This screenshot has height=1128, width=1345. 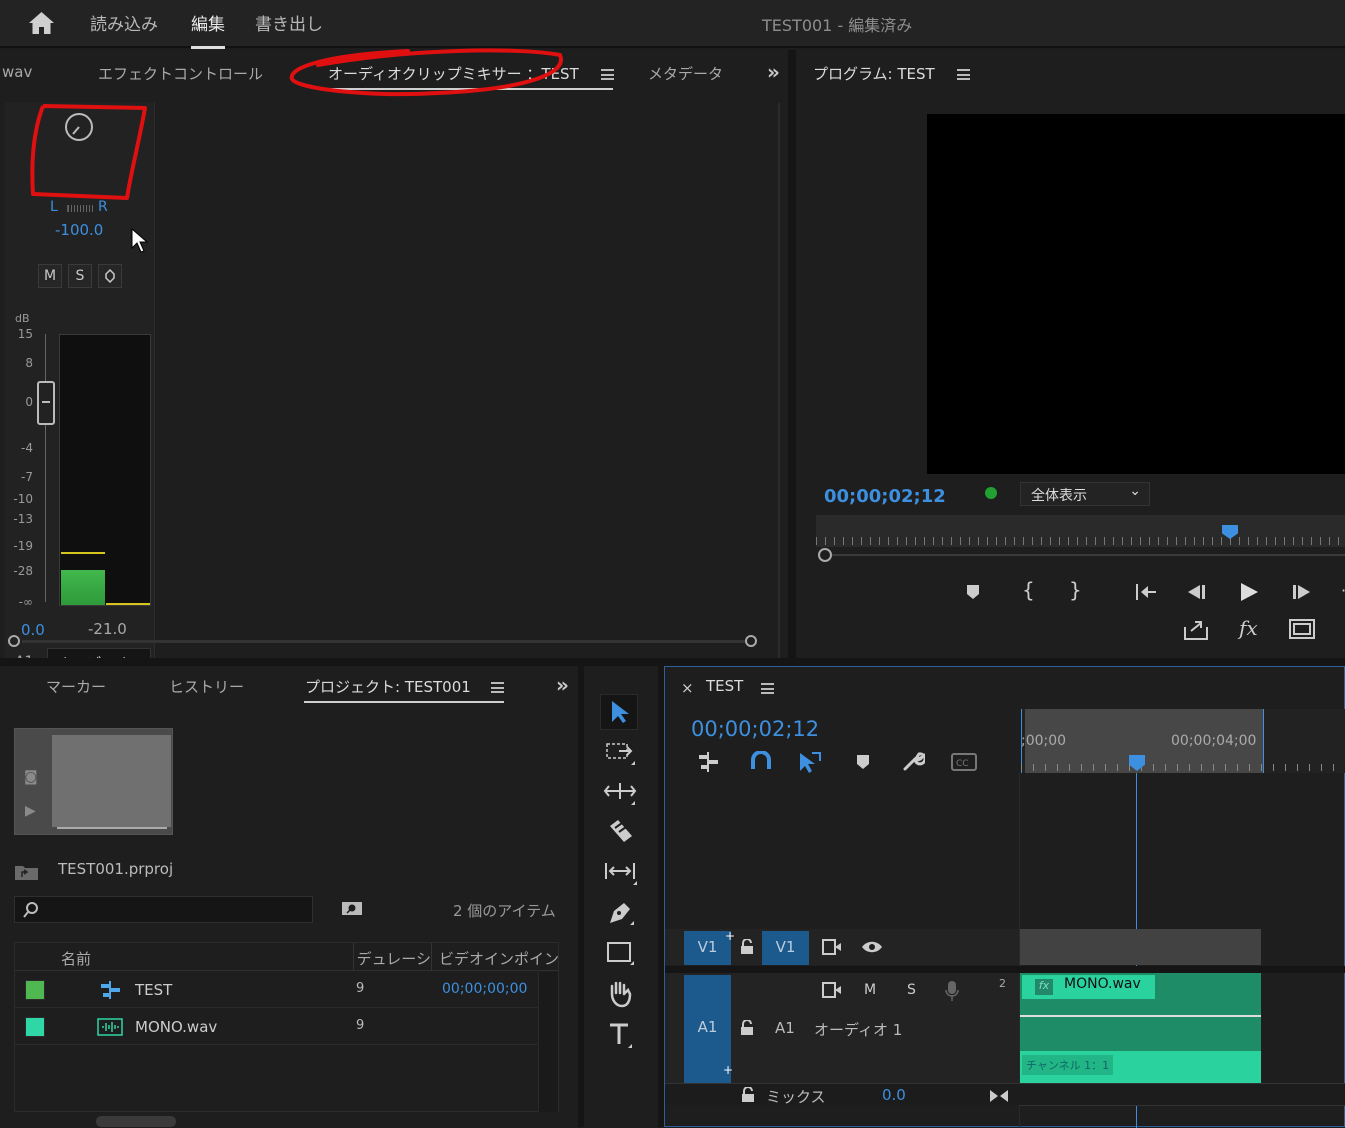 I want to click on table-row: TEST 9 00;00;00;00, so click(x=277, y=990).